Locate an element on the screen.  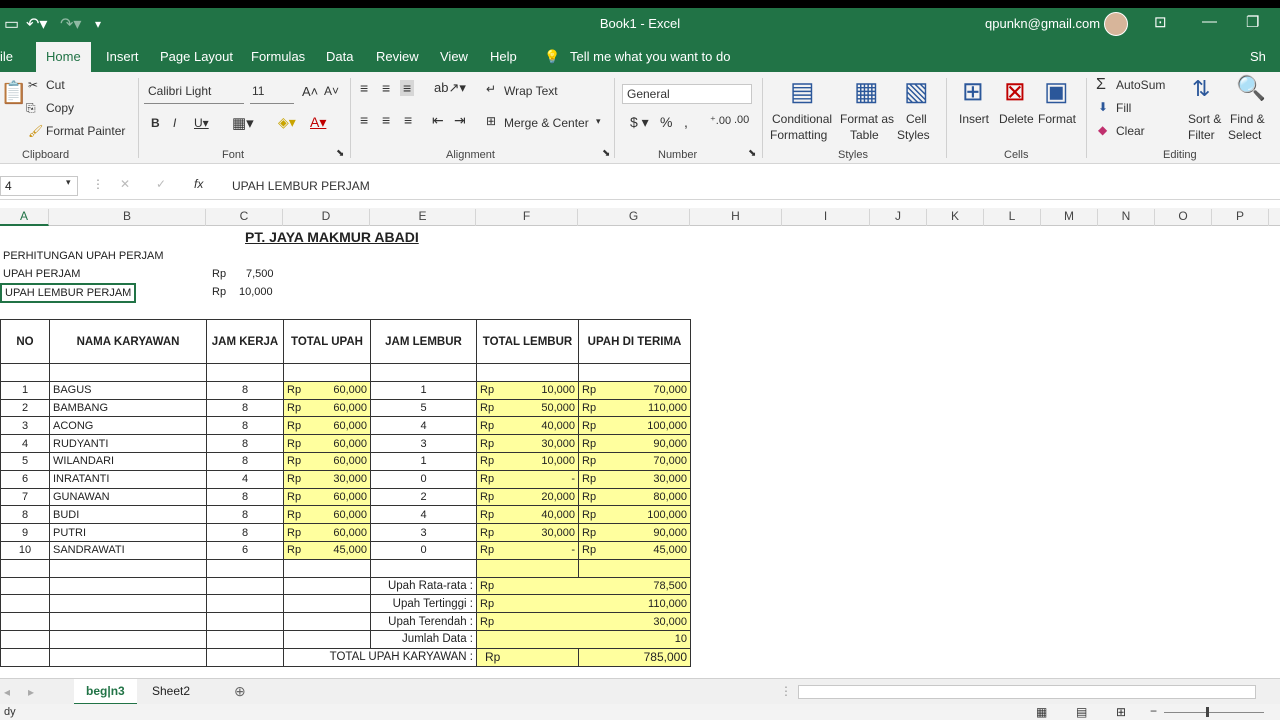
col-header: F is located at coordinates (527, 217).